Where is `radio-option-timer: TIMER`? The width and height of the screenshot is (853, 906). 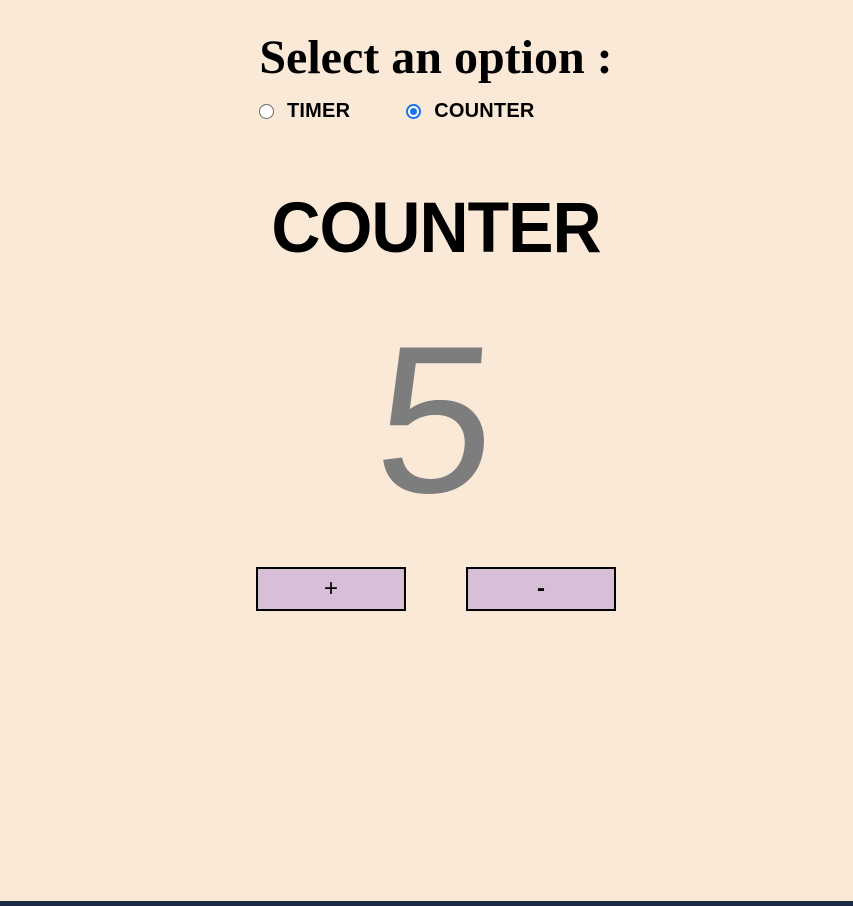
radio-option-timer: TIMER is located at coordinates (304, 111).